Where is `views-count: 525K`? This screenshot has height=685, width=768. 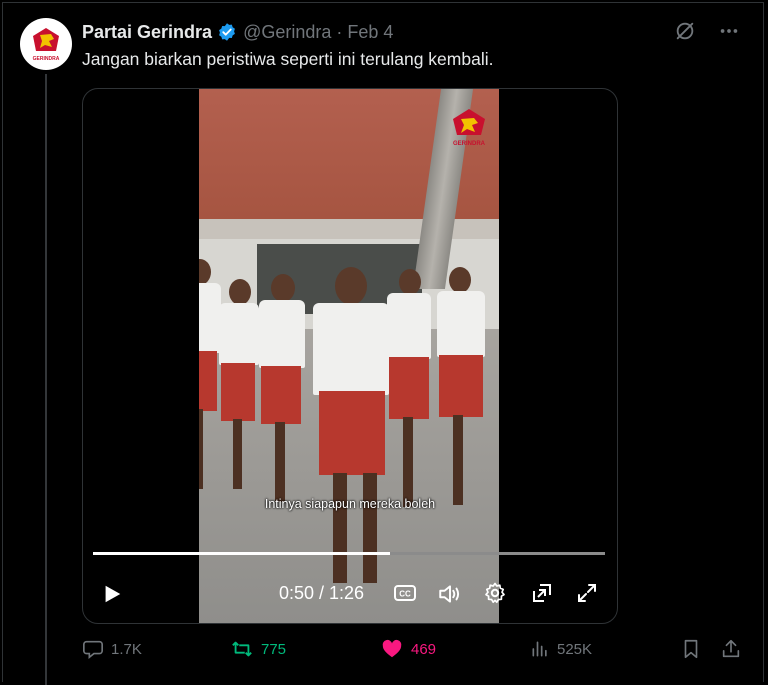
views-count: 525K is located at coordinates (575, 649).